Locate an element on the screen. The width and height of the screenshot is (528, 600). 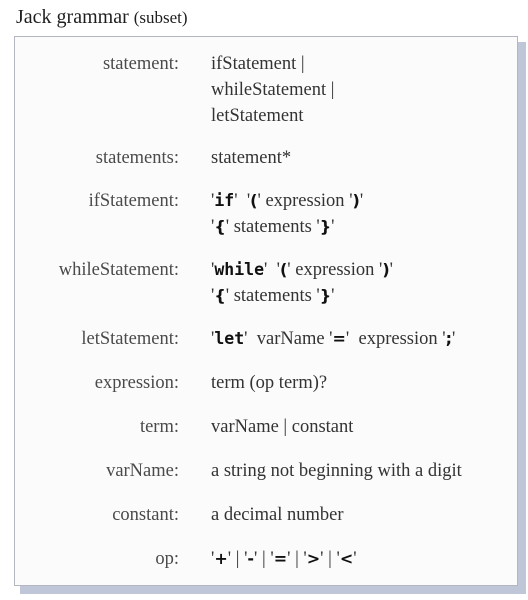
rule-body-letstatement: 'let' varName '=' expression ';' is located at coordinates (333, 339).